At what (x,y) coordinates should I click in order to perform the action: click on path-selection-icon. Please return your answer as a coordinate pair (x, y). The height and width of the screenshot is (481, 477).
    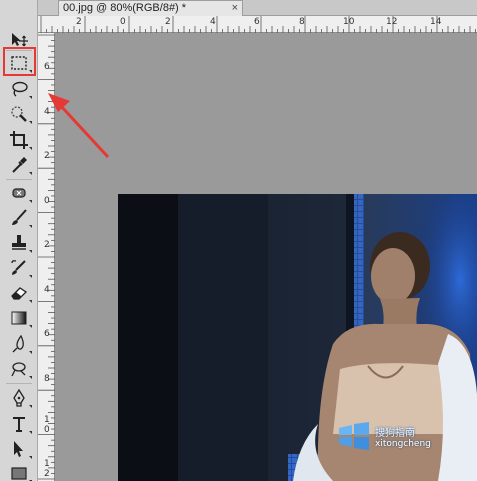
    Looking at the image, I should click on (18, 449).